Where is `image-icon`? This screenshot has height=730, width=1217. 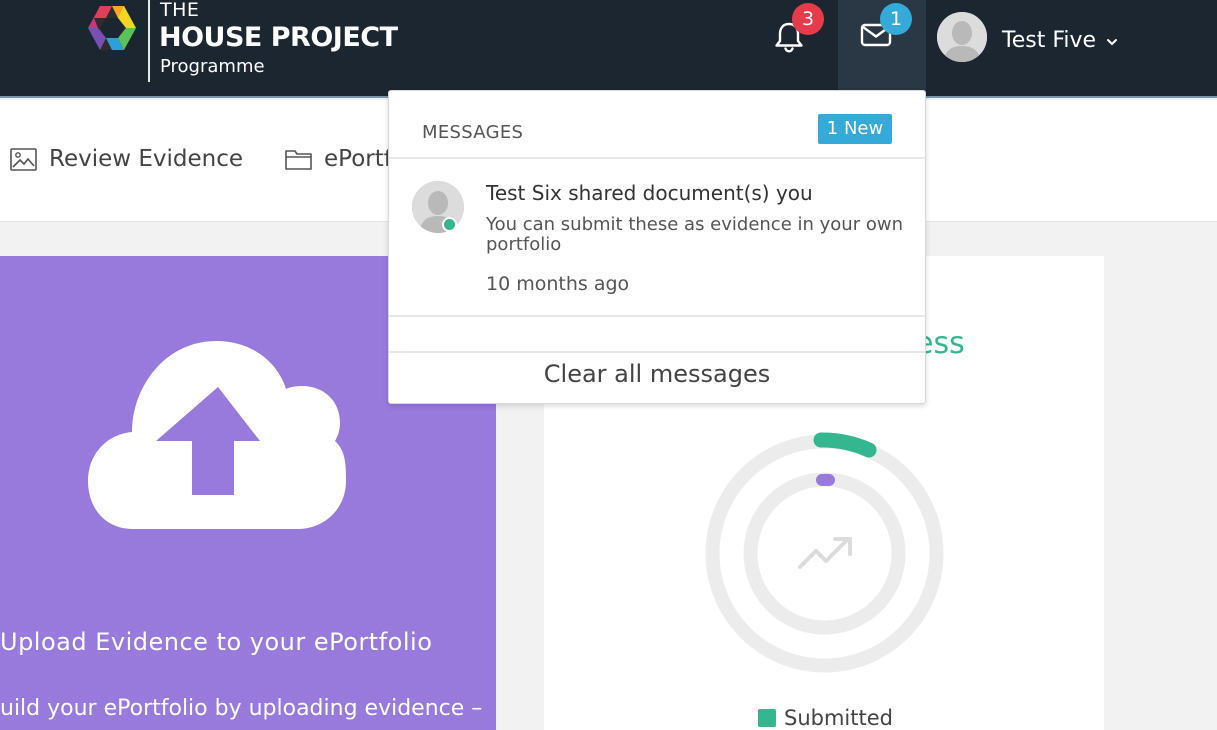
image-icon is located at coordinates (23, 159).